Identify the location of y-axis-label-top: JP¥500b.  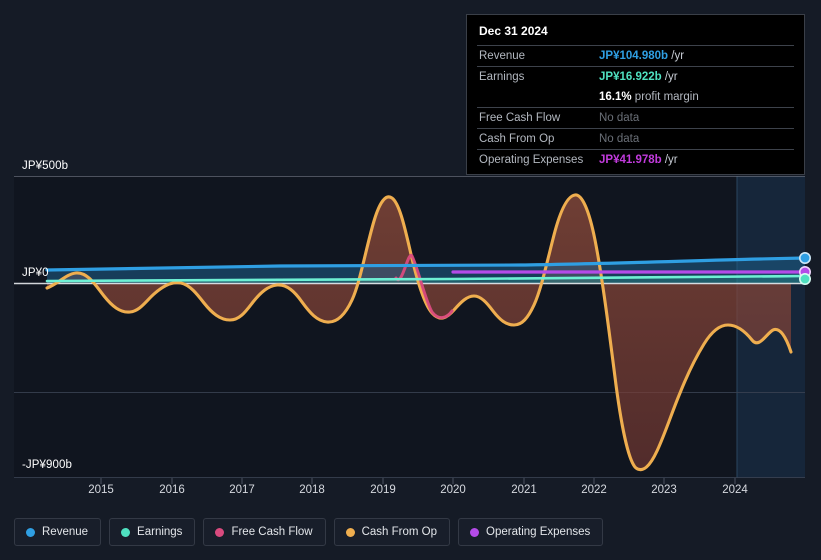
(45, 166).